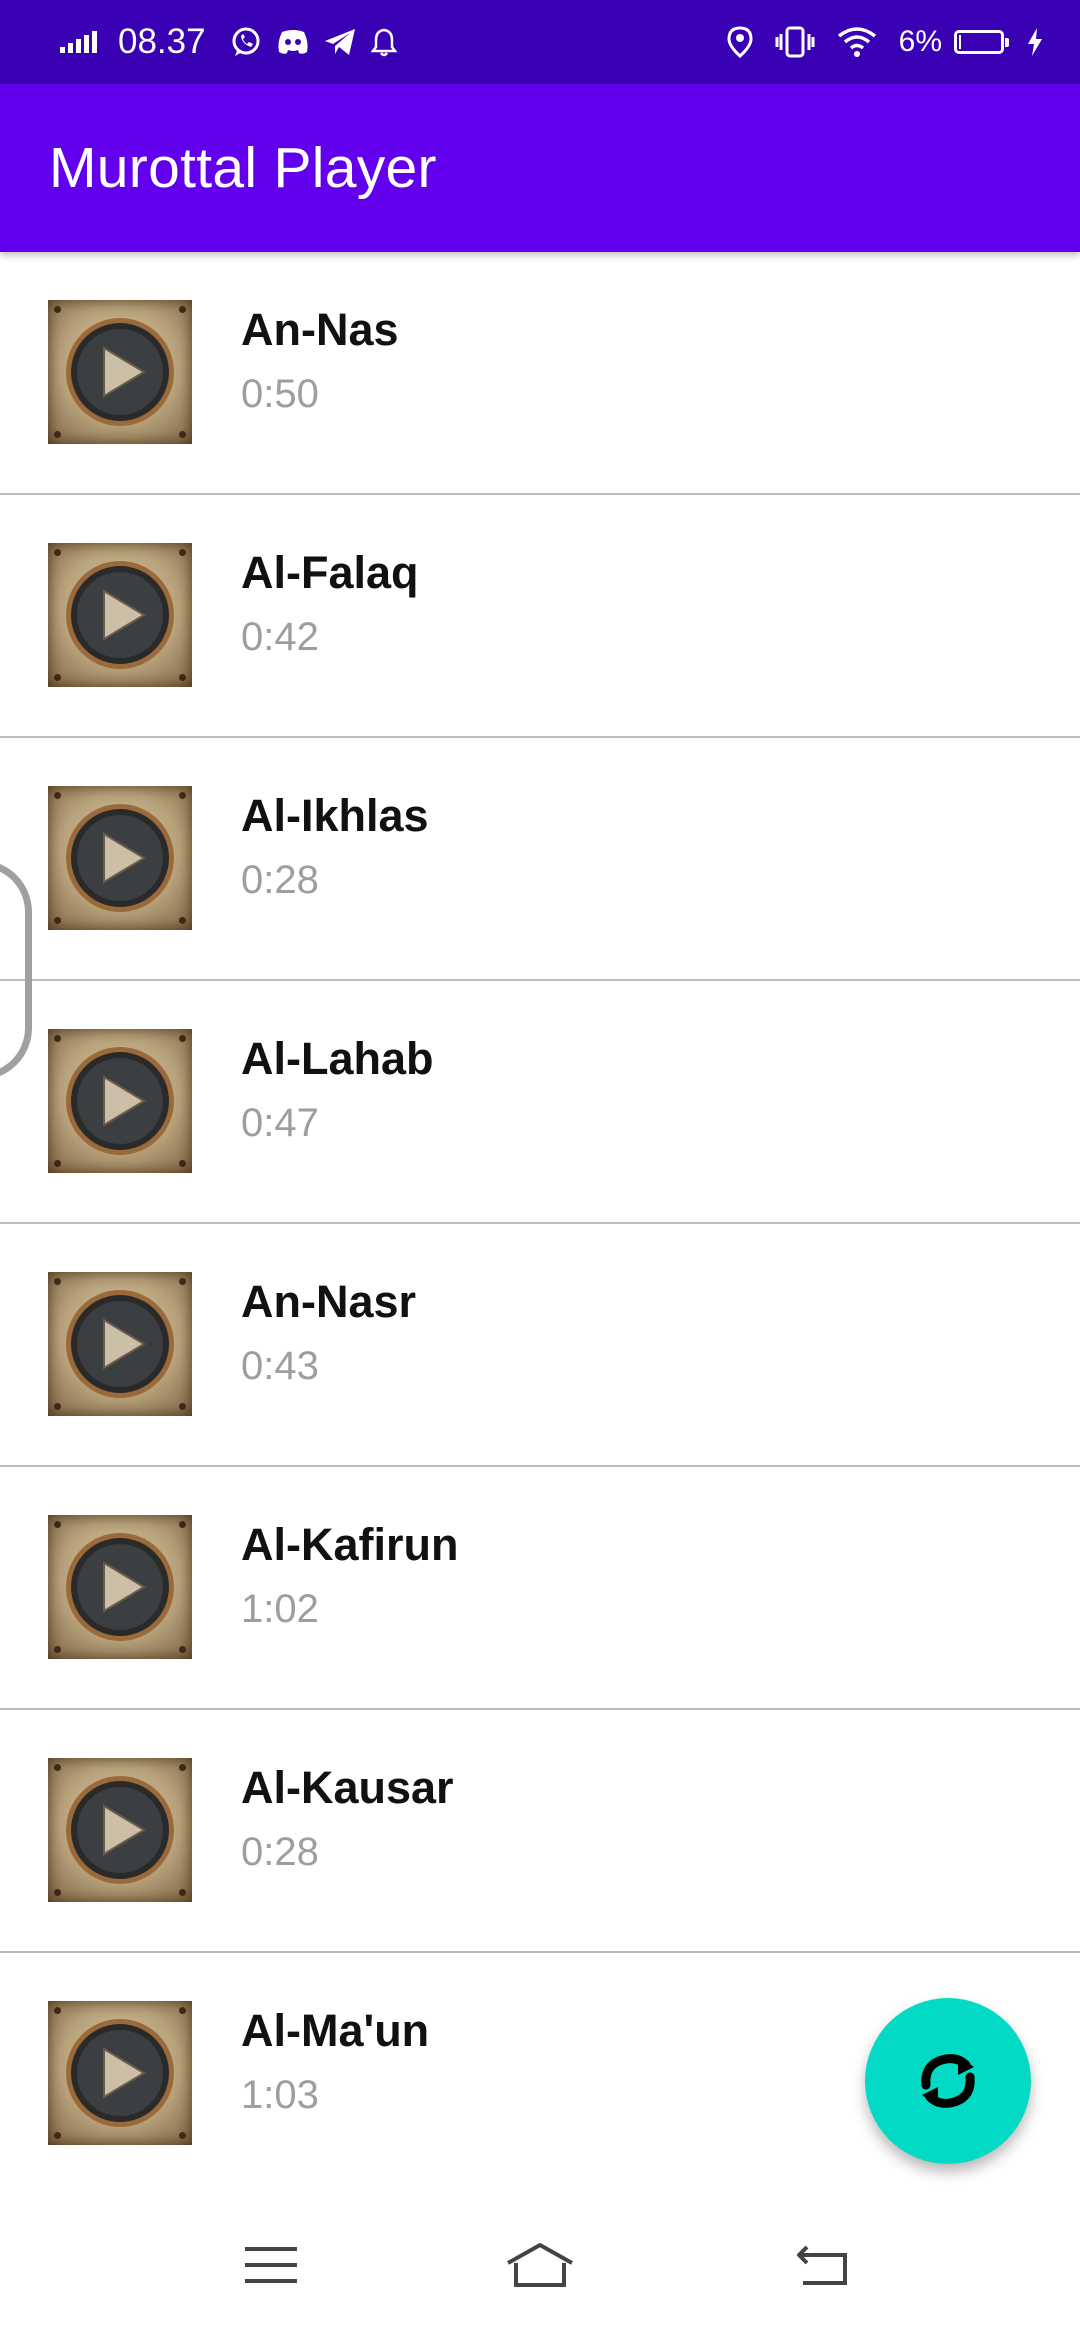 This screenshot has height=2340, width=1080. Describe the element at coordinates (981, 42) in the screenshot. I see `battery-icon` at that location.